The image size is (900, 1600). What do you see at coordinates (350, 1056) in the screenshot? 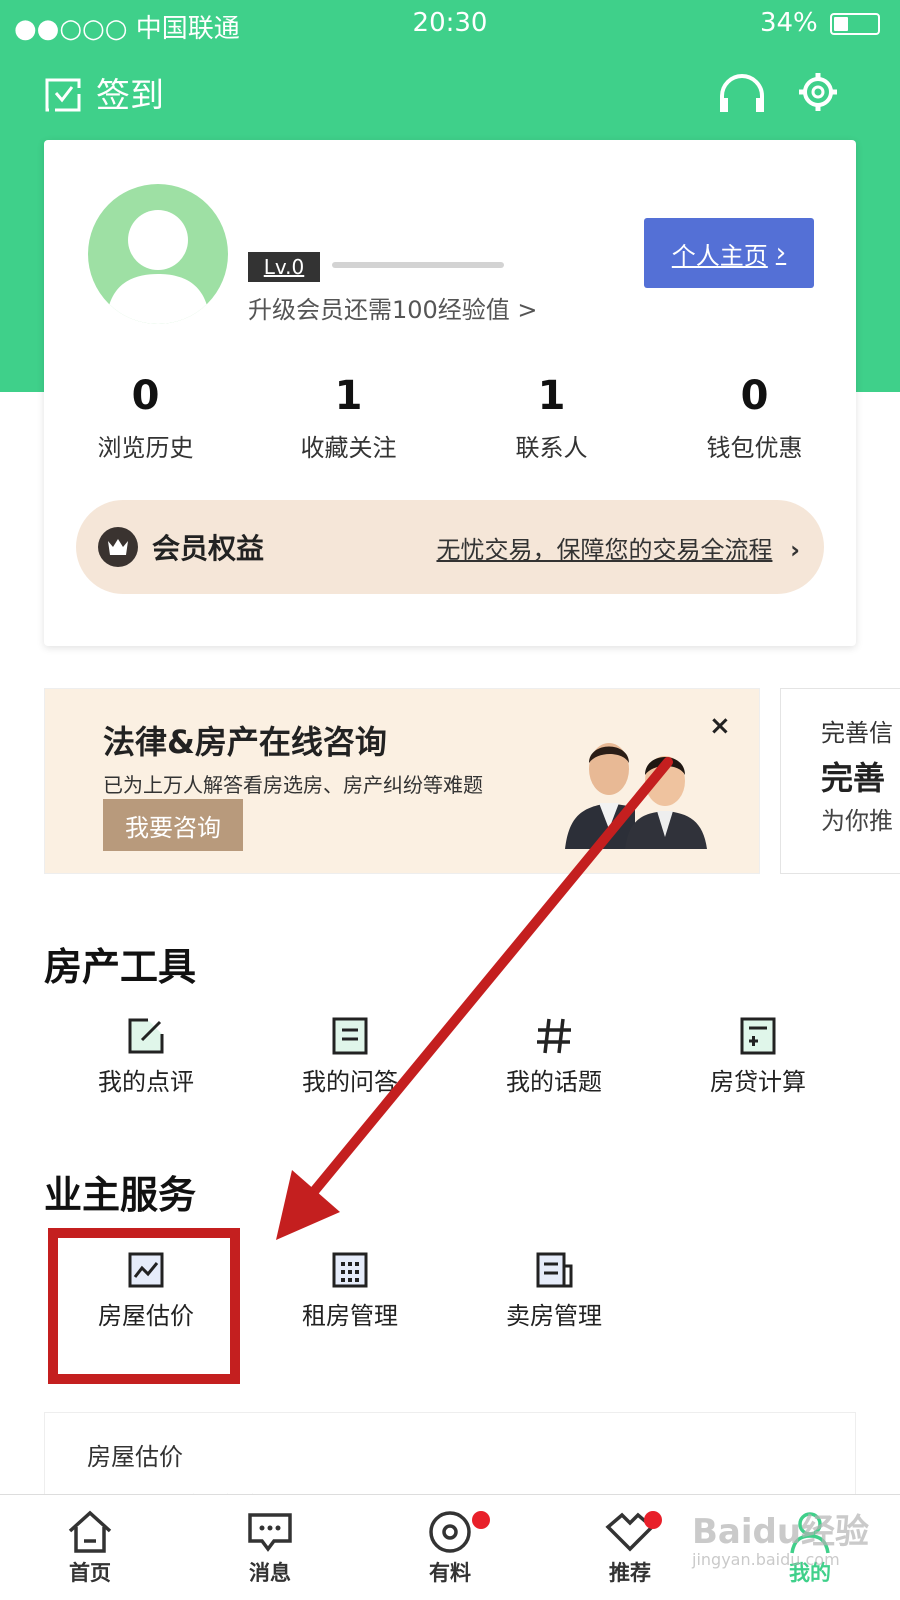
I see `tool-my-qa: 我的问答` at bounding box center [350, 1056].